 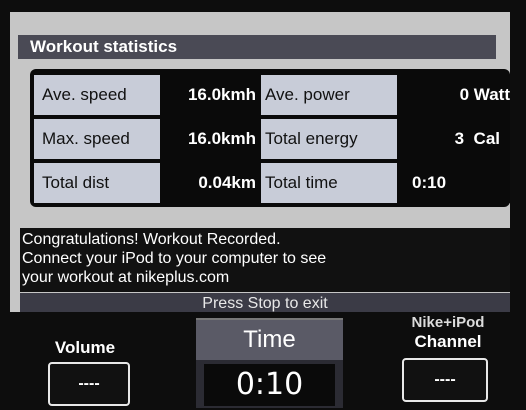 What do you see at coordinates (210, 183) in the screenshot?
I see `stat-value-total-dist: 0.04km` at bounding box center [210, 183].